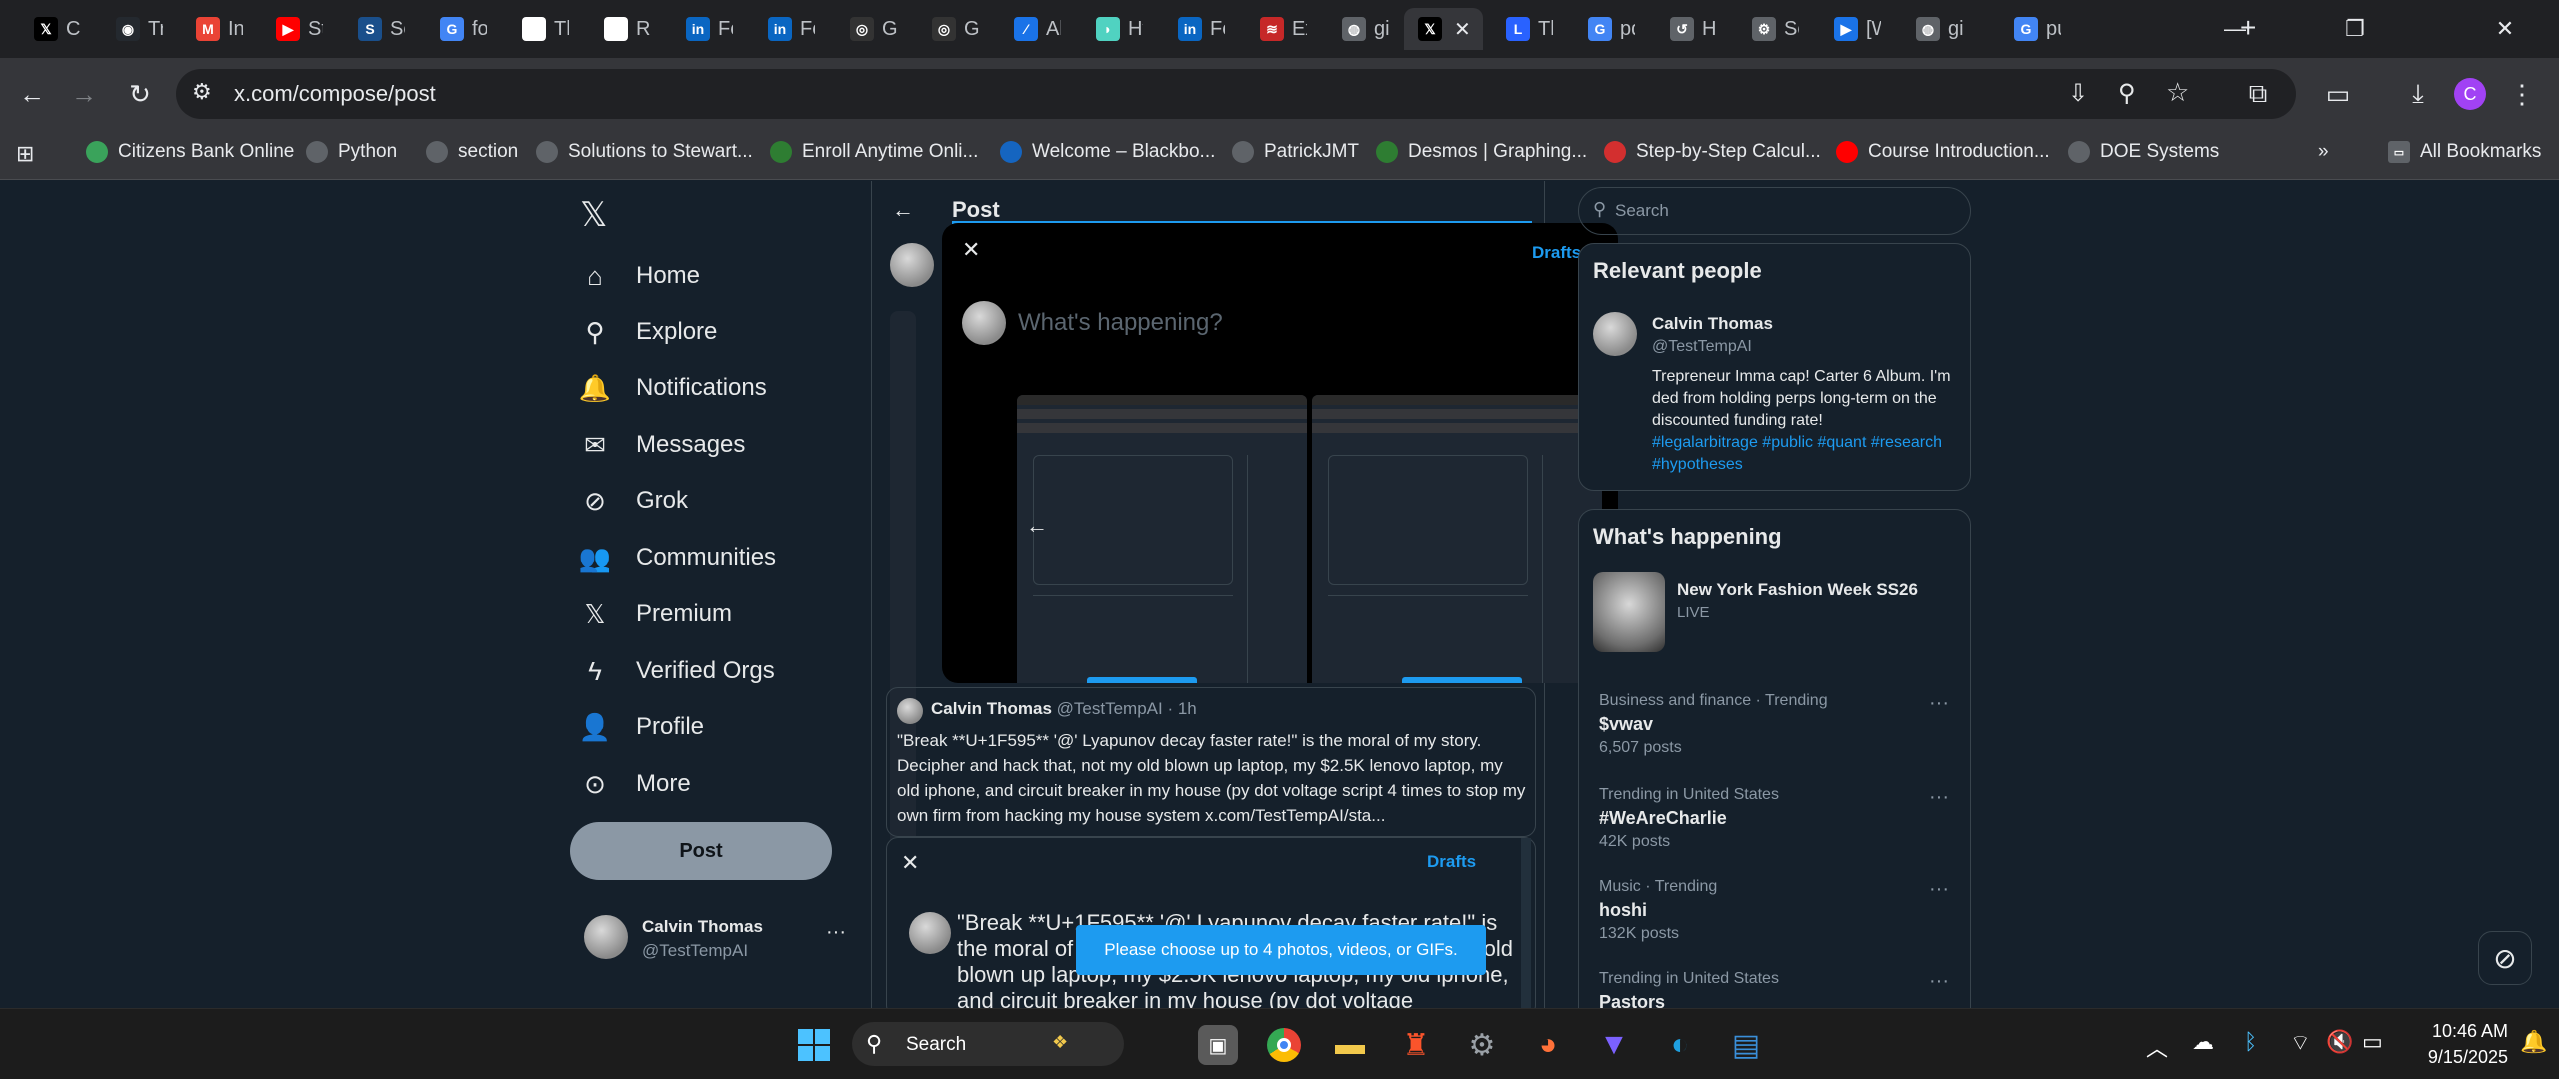 This screenshot has width=2559, height=1079. Describe the element at coordinates (633, 501) in the screenshot. I see `nav-item-grok: ⊘ Grok` at that location.